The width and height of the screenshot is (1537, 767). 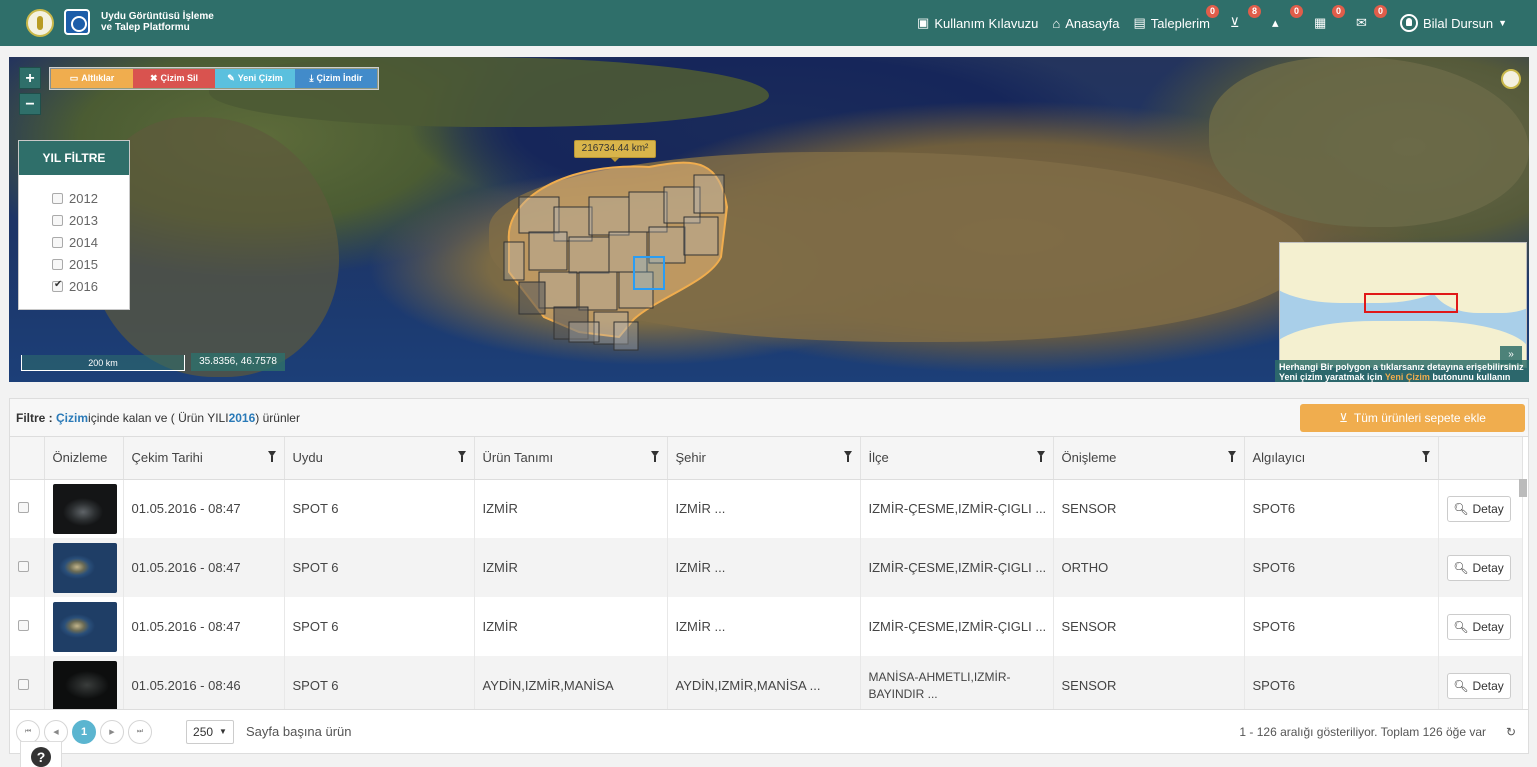 I want to click on header-preprocessing-label: Önişleme, so click(x=1089, y=458).